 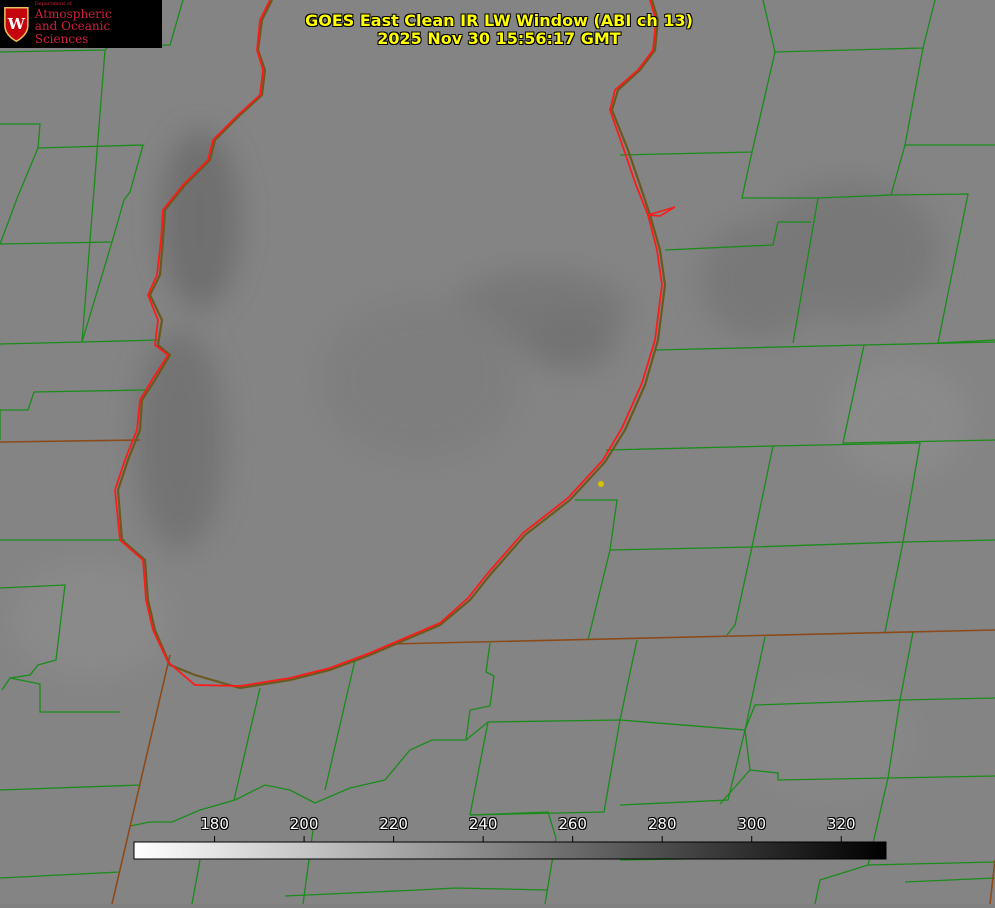 I want to click on colorbar-tick-label: 180, so click(x=214, y=824).